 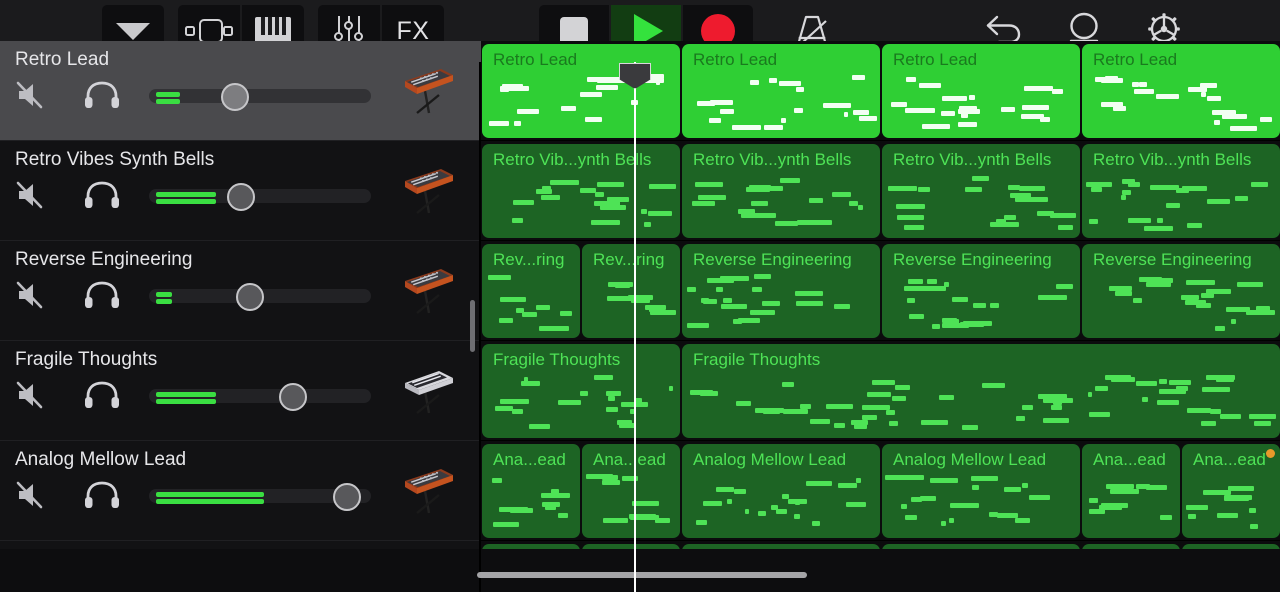 I want to click on track-header: Retro Vibes Synth Bells, so click(x=240, y=191).